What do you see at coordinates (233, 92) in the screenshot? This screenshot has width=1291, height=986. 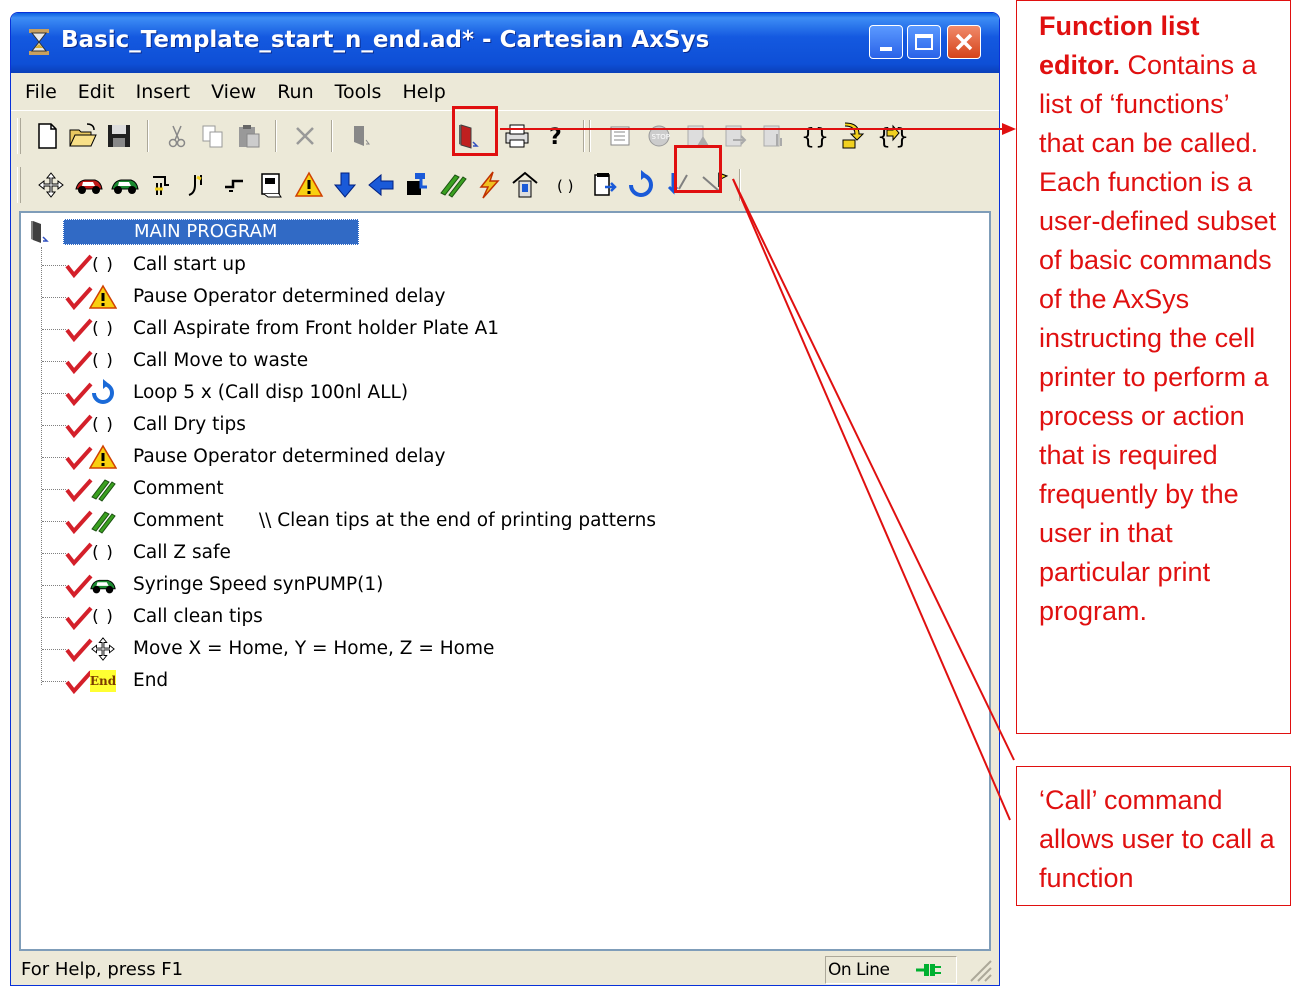 I see `menu-view: View` at bounding box center [233, 92].